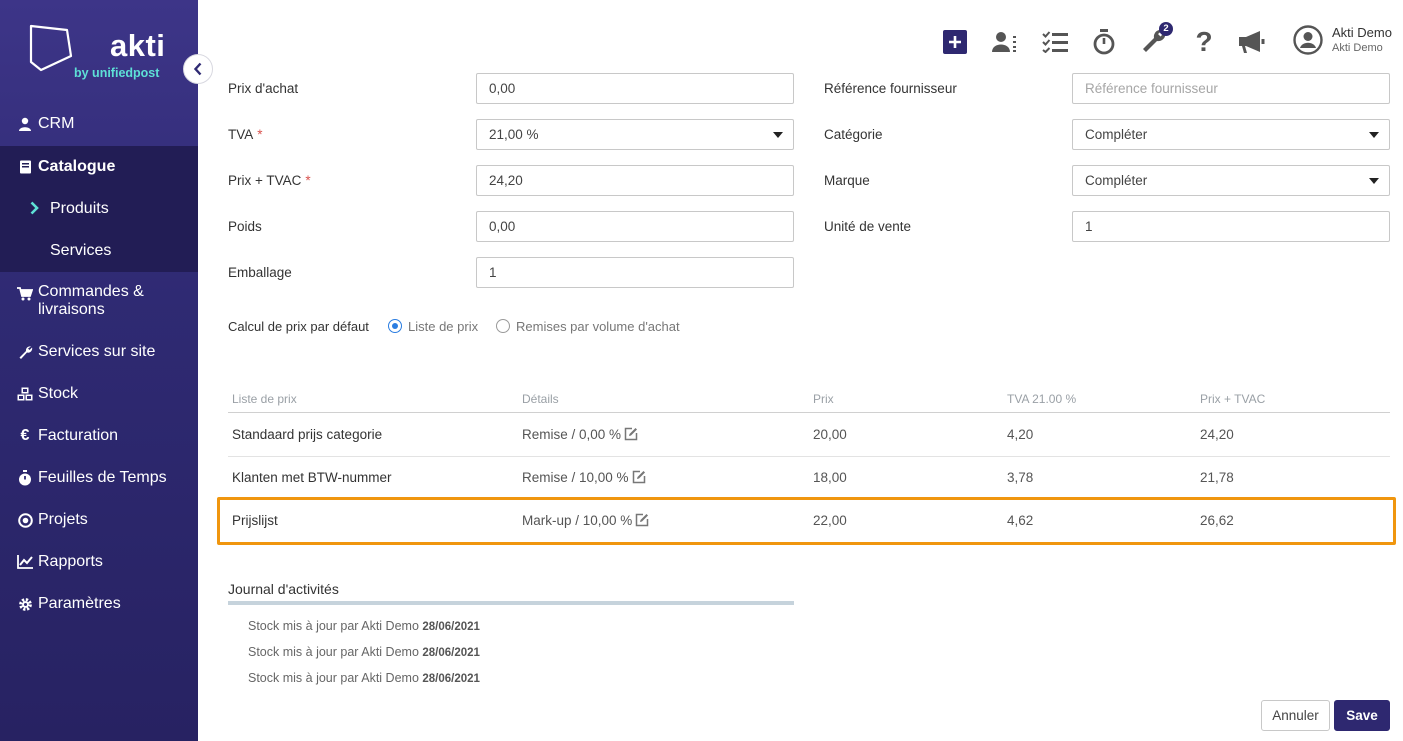 This screenshot has width=1403, height=741. What do you see at coordinates (312, 477) in the screenshot?
I see `row-name: Klanten met BTW-nummer` at bounding box center [312, 477].